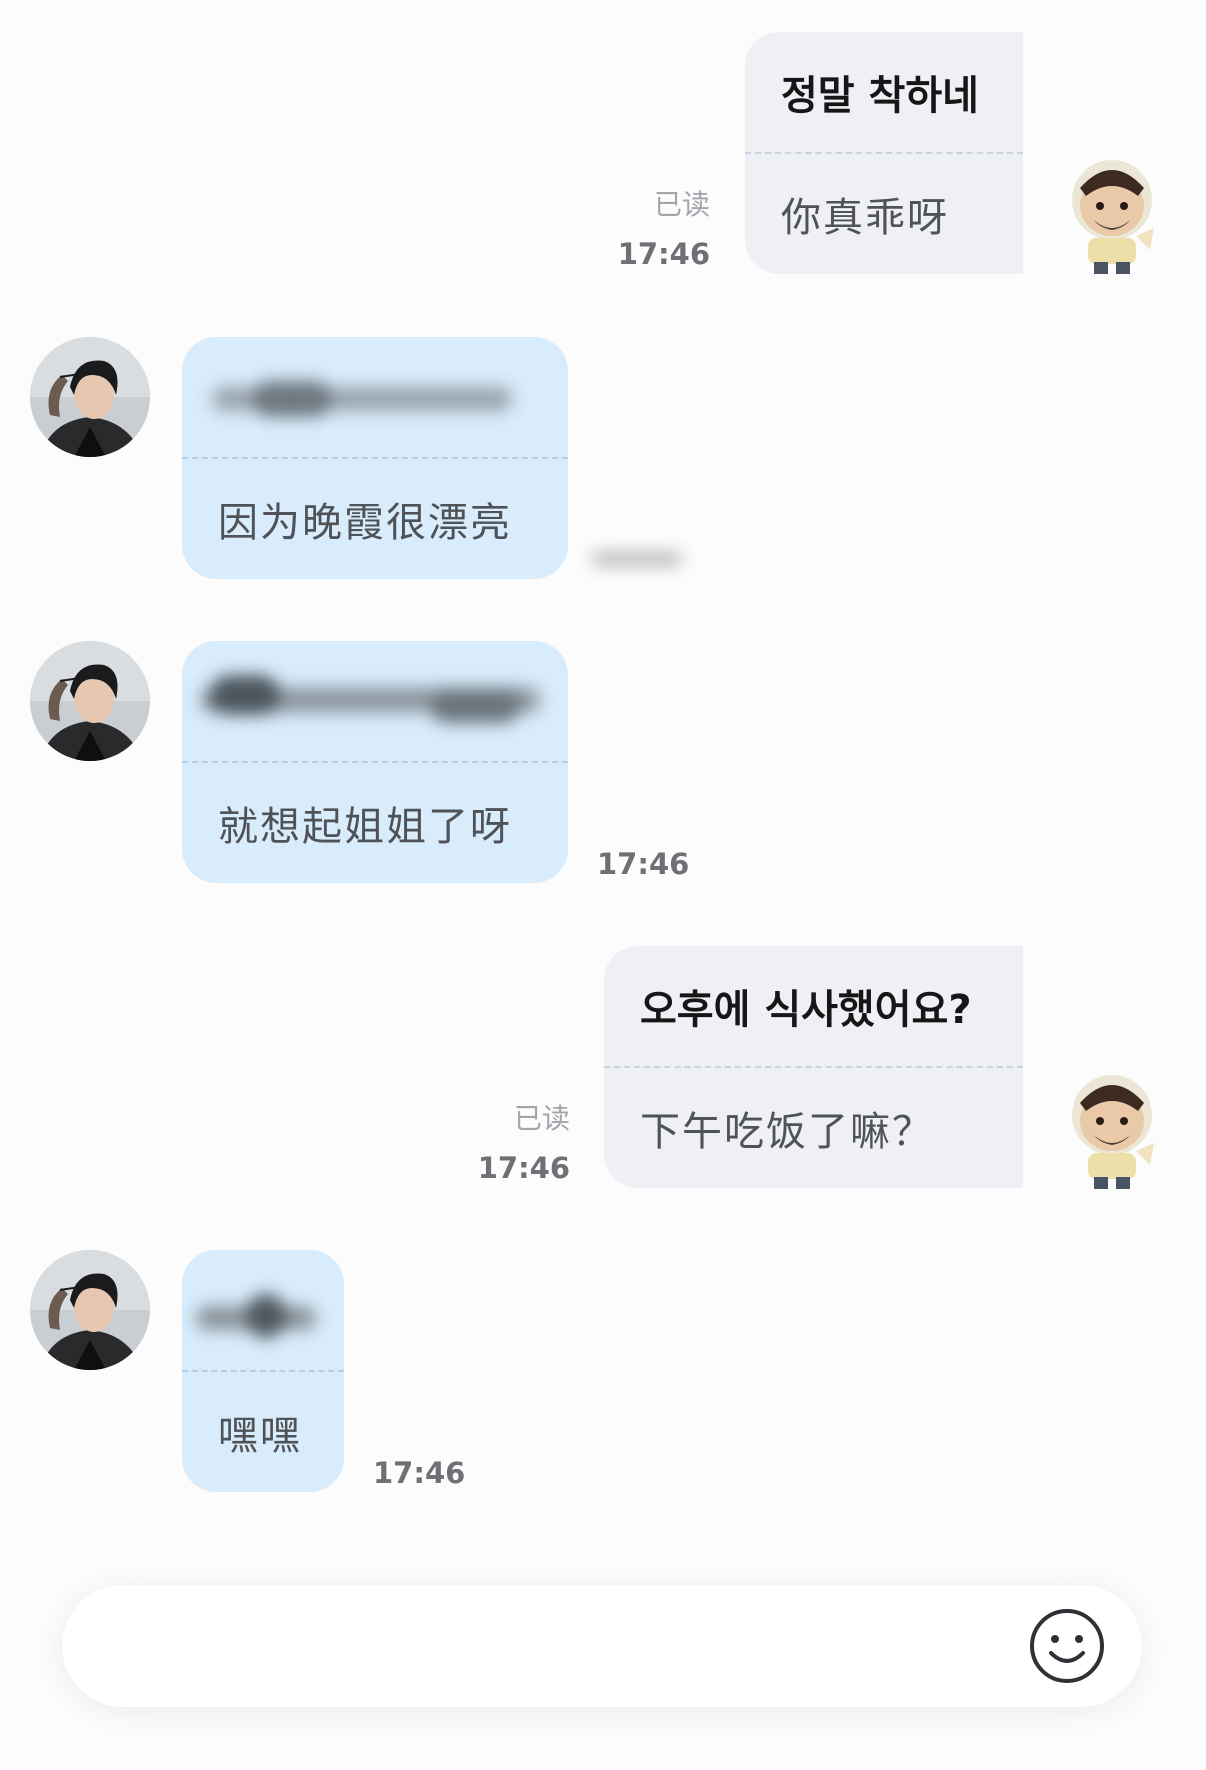 This screenshot has height=1770, width=1206. I want to click on translated-text: 下午吃饭了嘛？, so click(787, 1132).